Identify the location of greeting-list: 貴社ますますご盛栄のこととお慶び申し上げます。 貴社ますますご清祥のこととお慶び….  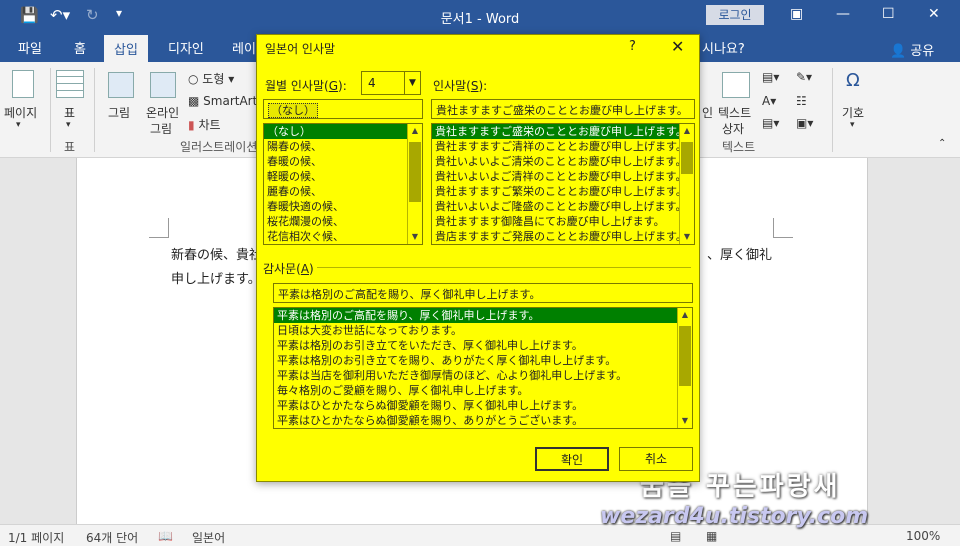
(563, 184).